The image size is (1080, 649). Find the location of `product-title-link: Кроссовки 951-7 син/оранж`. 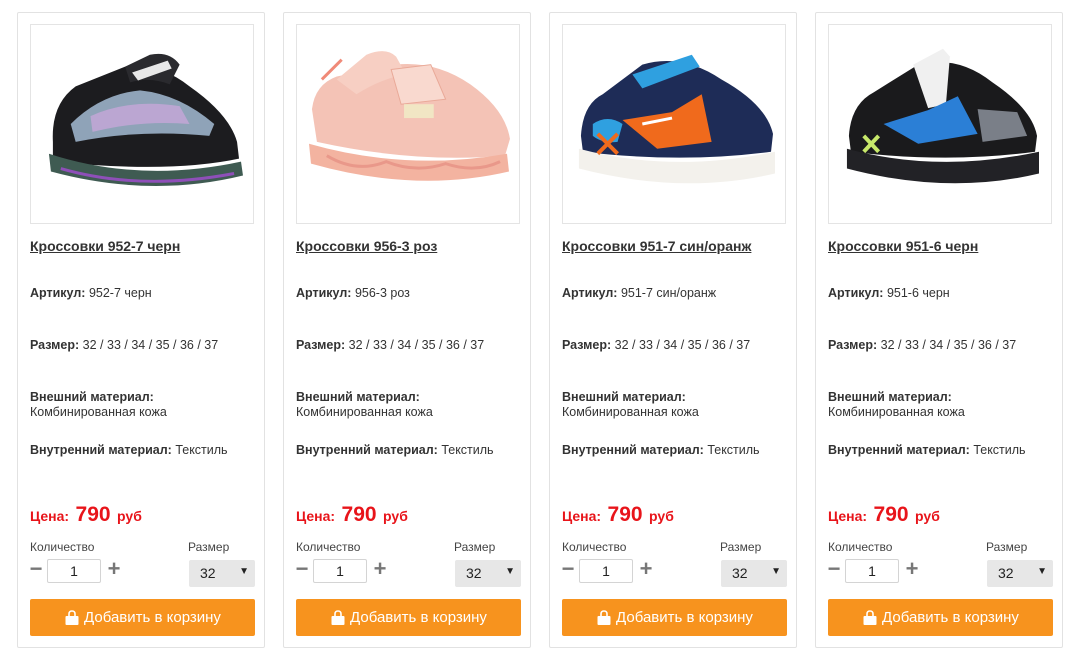

product-title-link: Кроссовки 951-7 син/оранж is located at coordinates (656, 246).